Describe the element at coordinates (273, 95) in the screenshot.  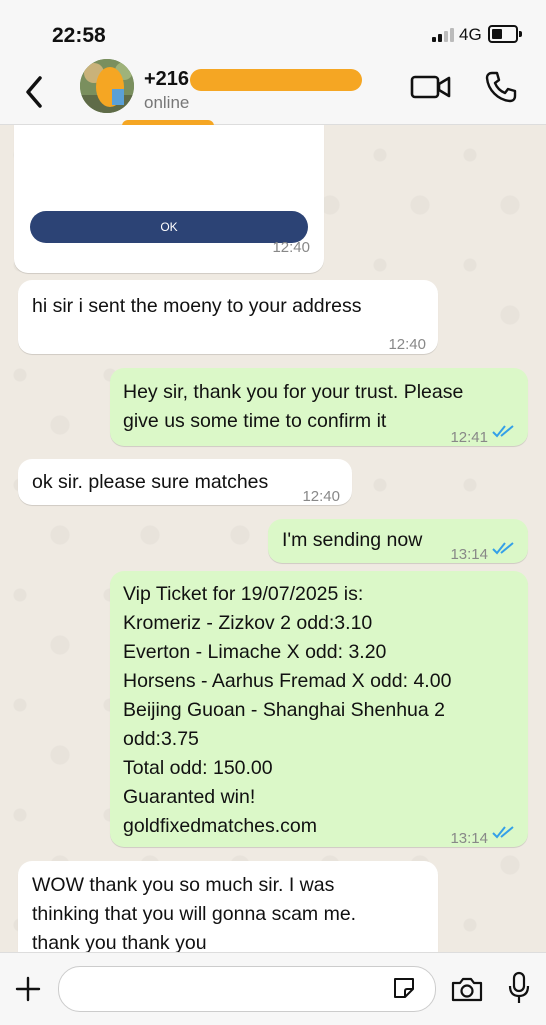
I see `chat-header: +216 online` at that location.